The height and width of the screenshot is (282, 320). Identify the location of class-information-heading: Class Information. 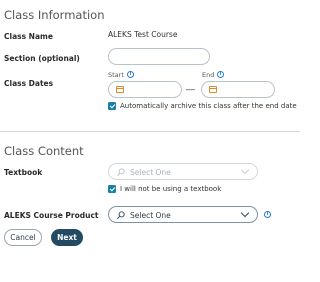
(54, 15).